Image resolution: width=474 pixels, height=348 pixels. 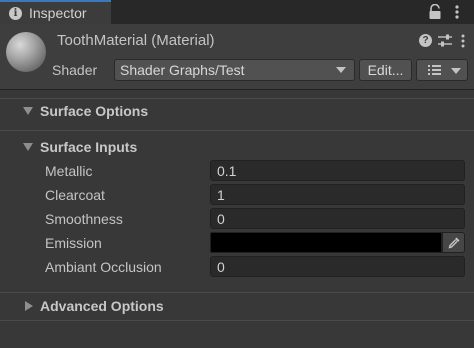 I want to click on kebab-menu-icon, so click(x=457, y=12).